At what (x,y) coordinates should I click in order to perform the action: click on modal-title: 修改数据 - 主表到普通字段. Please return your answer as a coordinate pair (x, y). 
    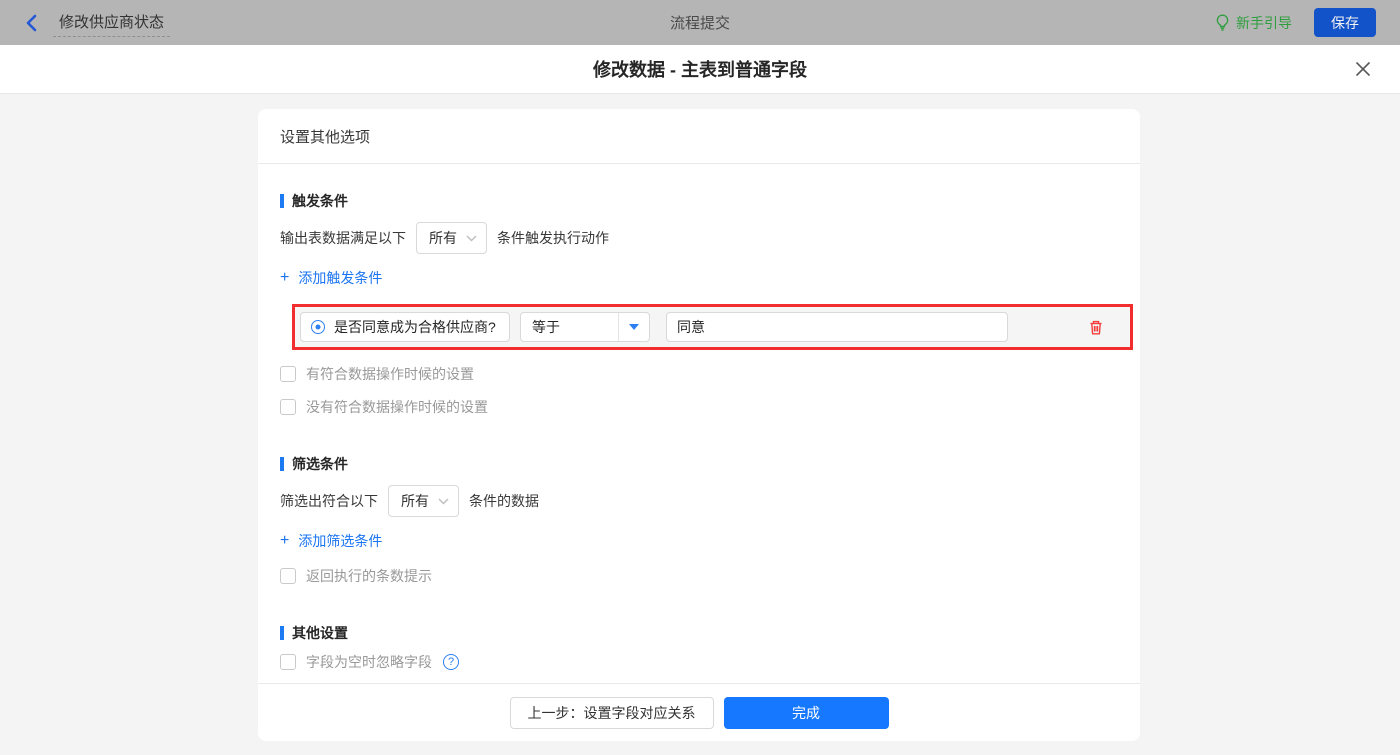
    Looking at the image, I should click on (700, 70).